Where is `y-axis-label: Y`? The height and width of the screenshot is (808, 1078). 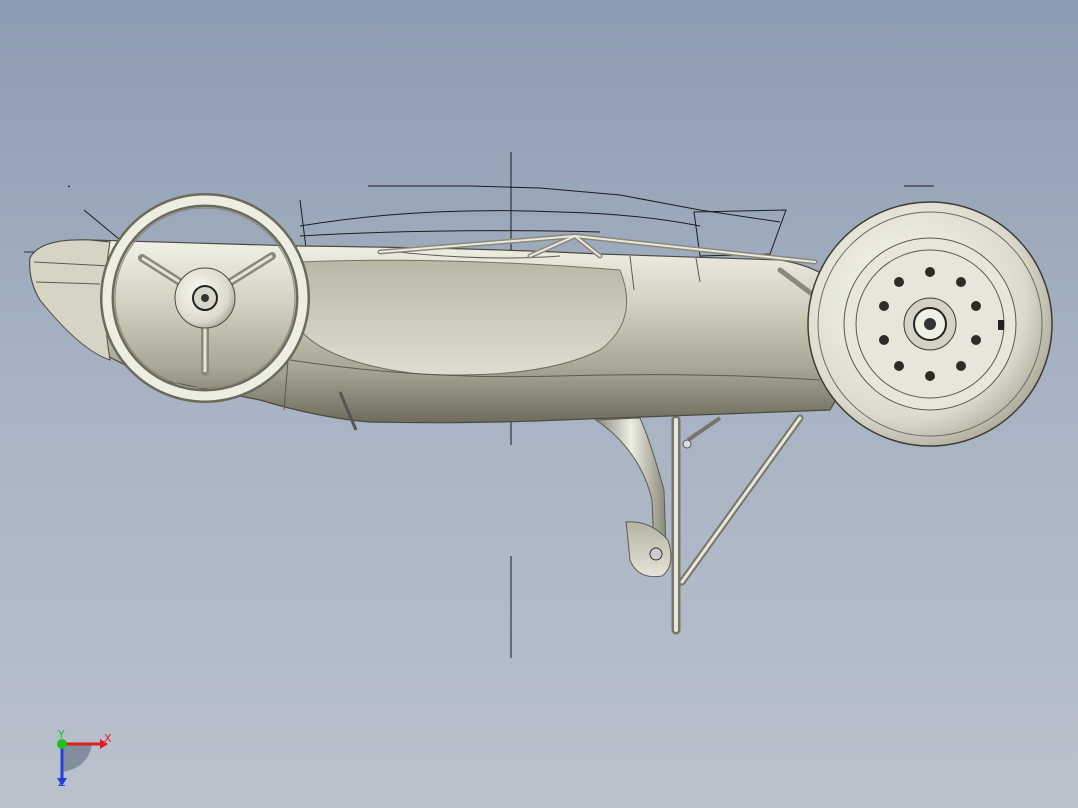
y-axis-label: Y is located at coordinates (61, 734).